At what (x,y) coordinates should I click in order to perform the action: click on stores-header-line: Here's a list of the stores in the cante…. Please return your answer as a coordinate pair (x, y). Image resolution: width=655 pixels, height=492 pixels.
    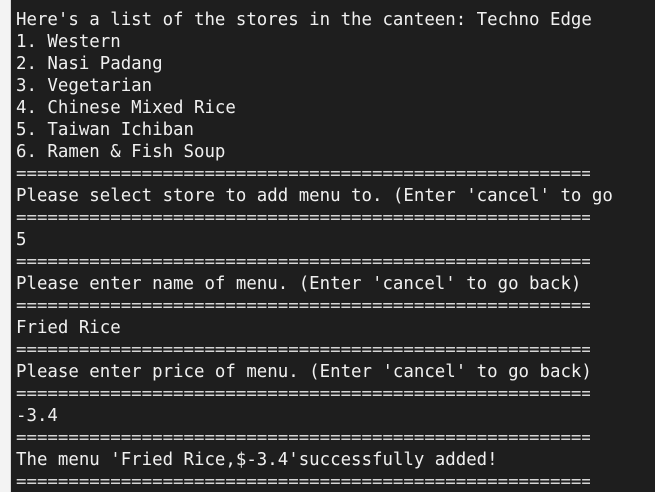
    Looking at the image, I should click on (304, 20).